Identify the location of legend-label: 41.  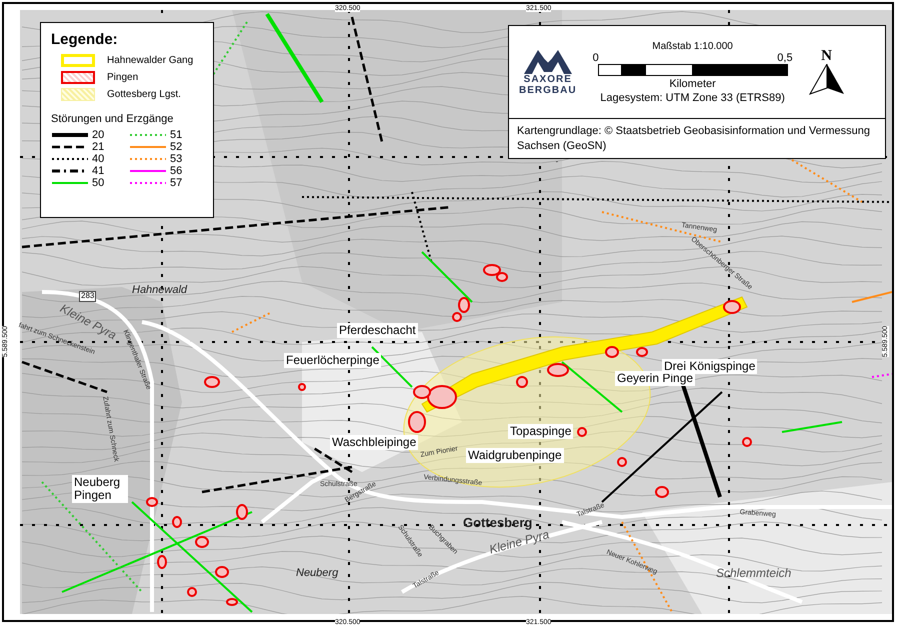
(98, 171).